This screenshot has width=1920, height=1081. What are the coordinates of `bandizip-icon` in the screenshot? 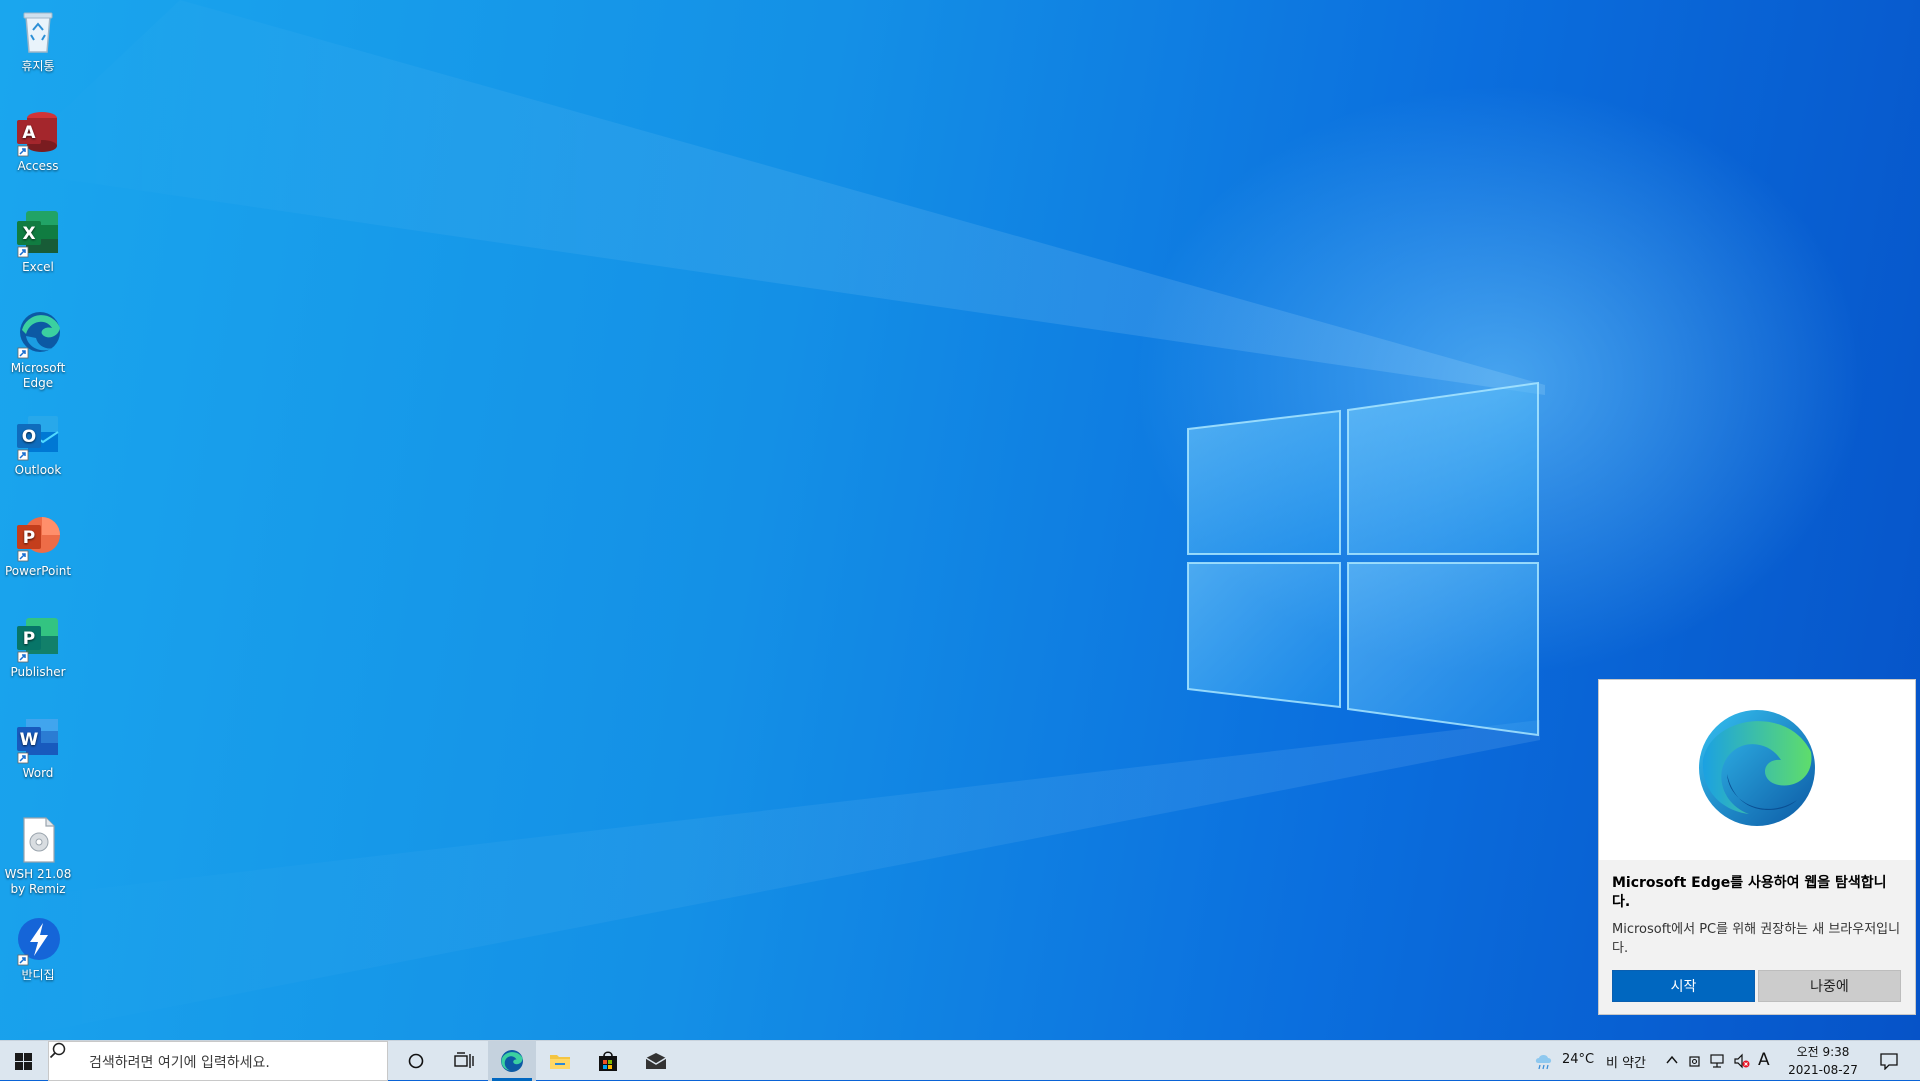 It's located at (38, 941).